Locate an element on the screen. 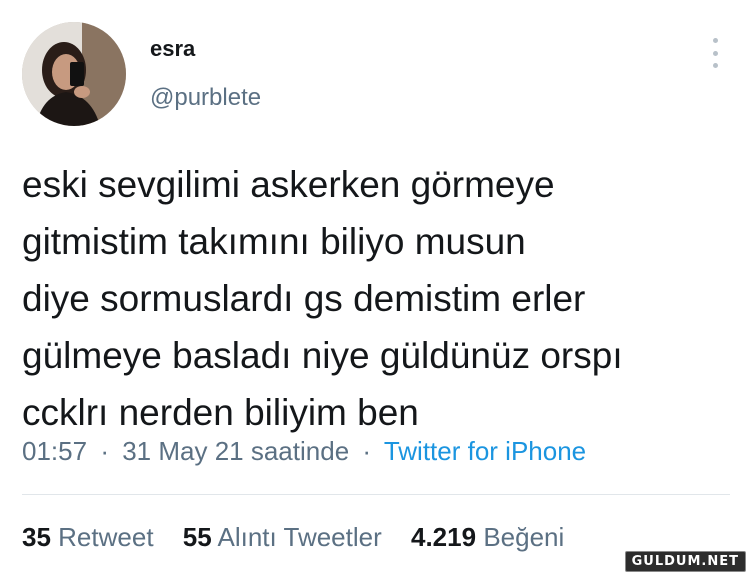 This screenshot has height=578, width=750. tweet-text-line: gitmistim takımını biliyo musun is located at coordinates (274, 241).